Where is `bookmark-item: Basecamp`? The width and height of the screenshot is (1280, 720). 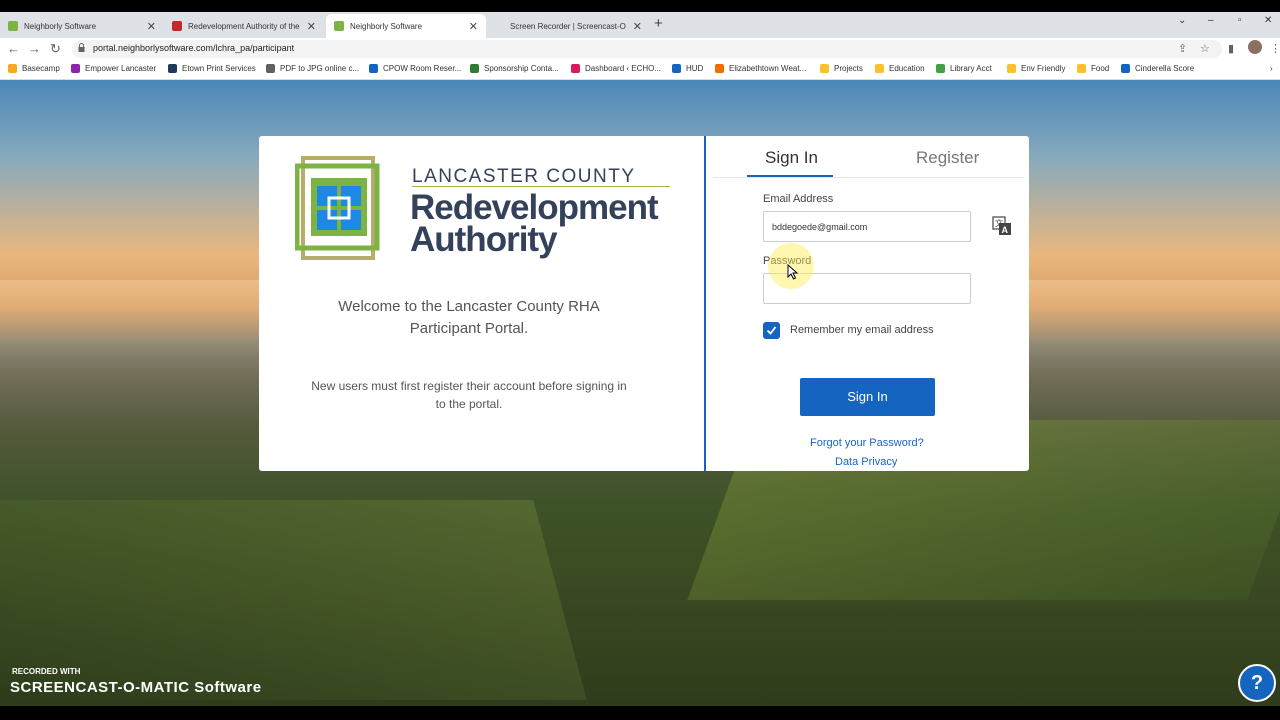
bookmark-item: Basecamp is located at coordinates (34, 68).